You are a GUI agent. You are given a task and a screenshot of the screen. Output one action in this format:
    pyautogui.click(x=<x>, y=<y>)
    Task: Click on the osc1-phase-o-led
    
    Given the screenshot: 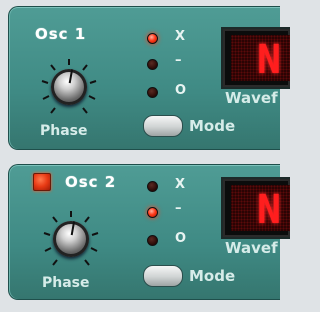 What is the action you would take?
    pyautogui.click(x=152, y=92)
    